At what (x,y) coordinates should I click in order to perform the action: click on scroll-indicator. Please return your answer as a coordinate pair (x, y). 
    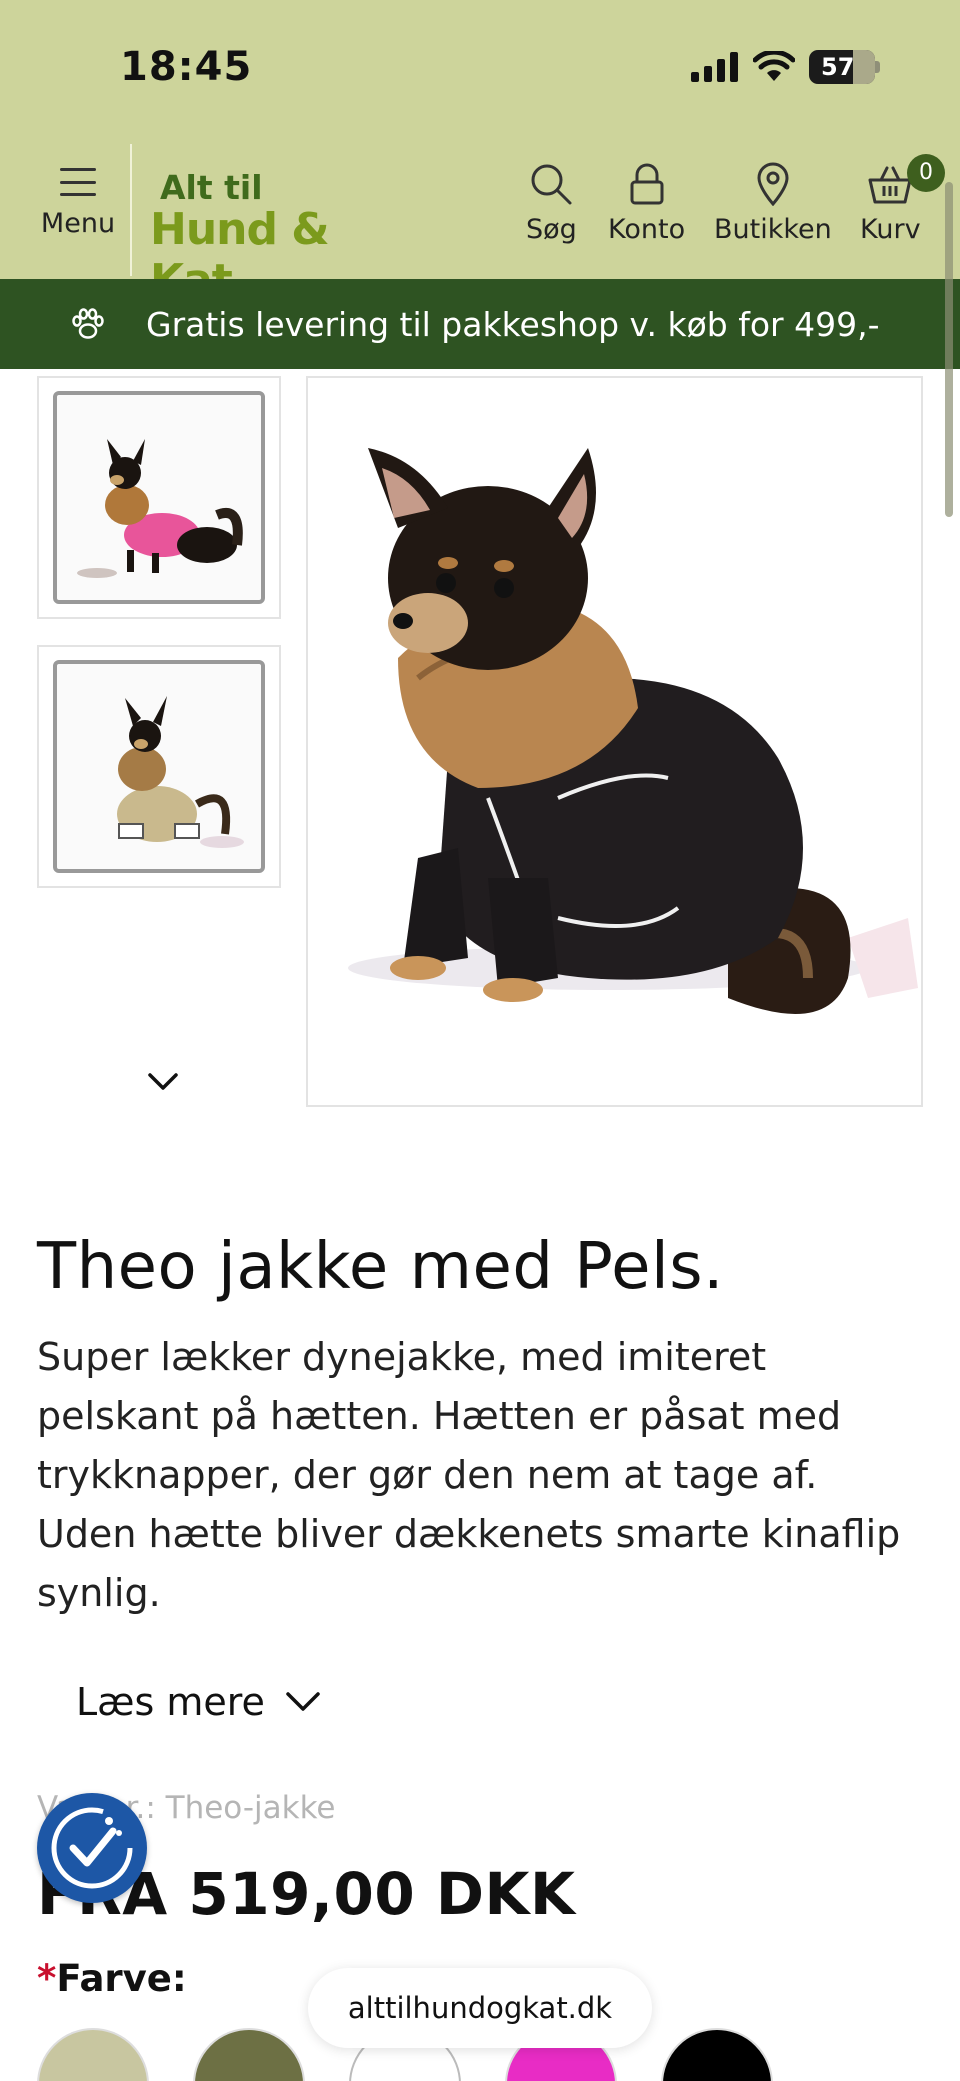
    Looking at the image, I should click on (949, 349).